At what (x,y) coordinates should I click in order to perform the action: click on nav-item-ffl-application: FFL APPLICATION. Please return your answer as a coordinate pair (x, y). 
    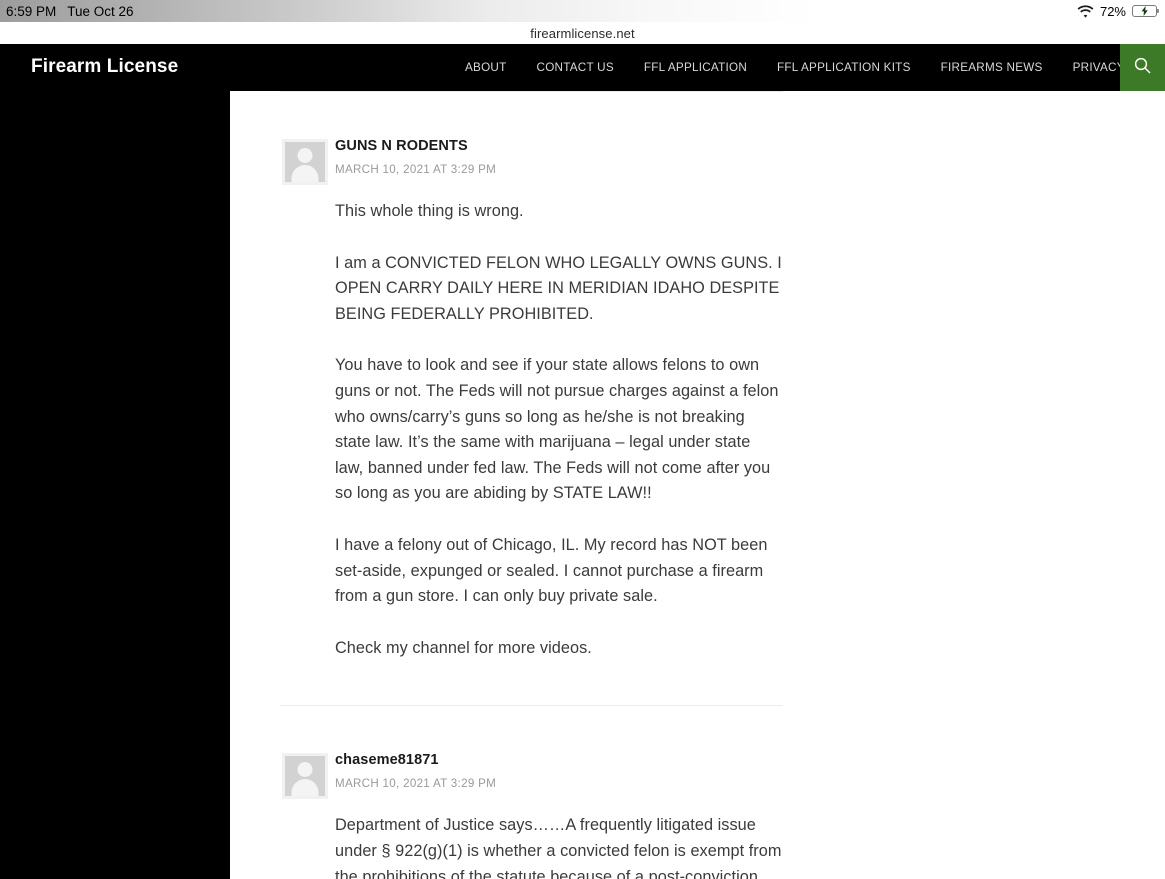
    Looking at the image, I should click on (695, 67).